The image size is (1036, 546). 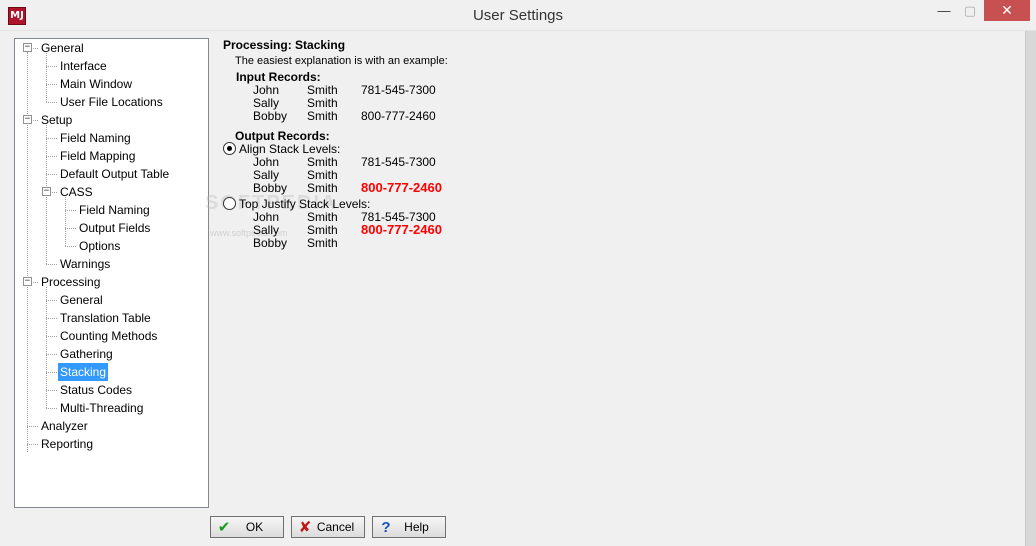 I want to click on ok-button: ✔ OK, so click(x=247, y=527).